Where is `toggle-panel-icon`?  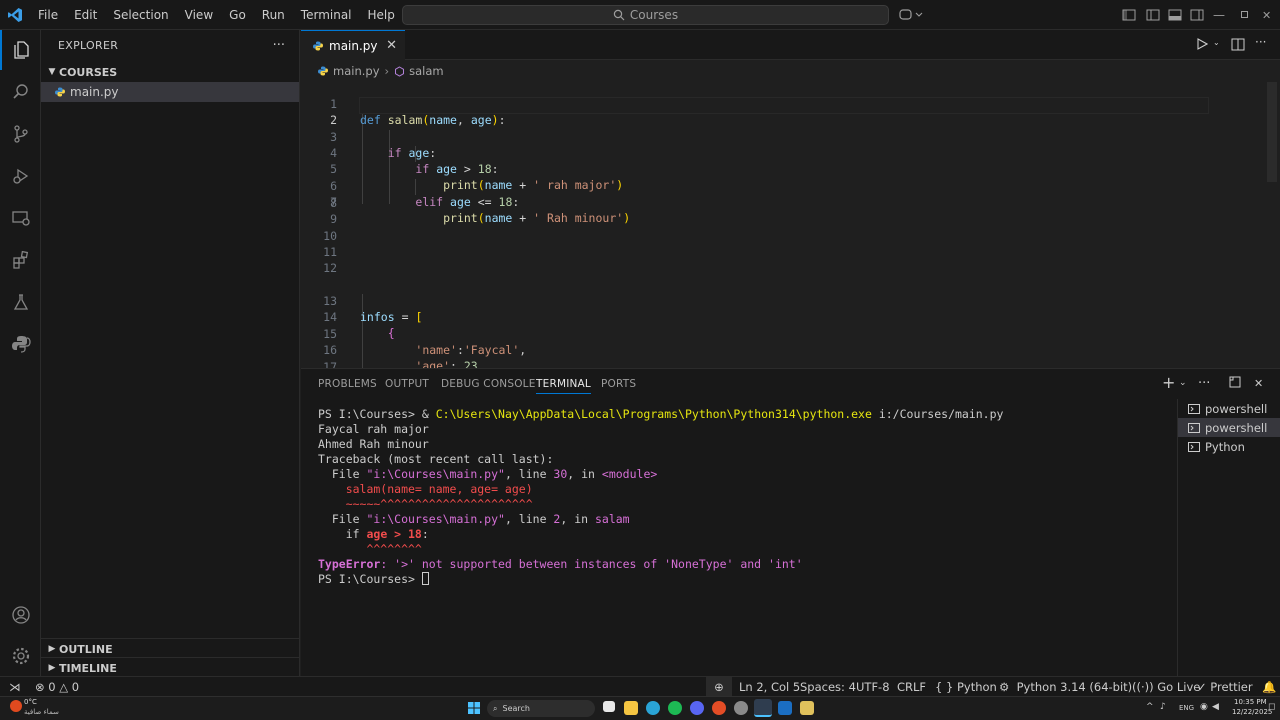 toggle-panel-icon is located at coordinates (1175, 15).